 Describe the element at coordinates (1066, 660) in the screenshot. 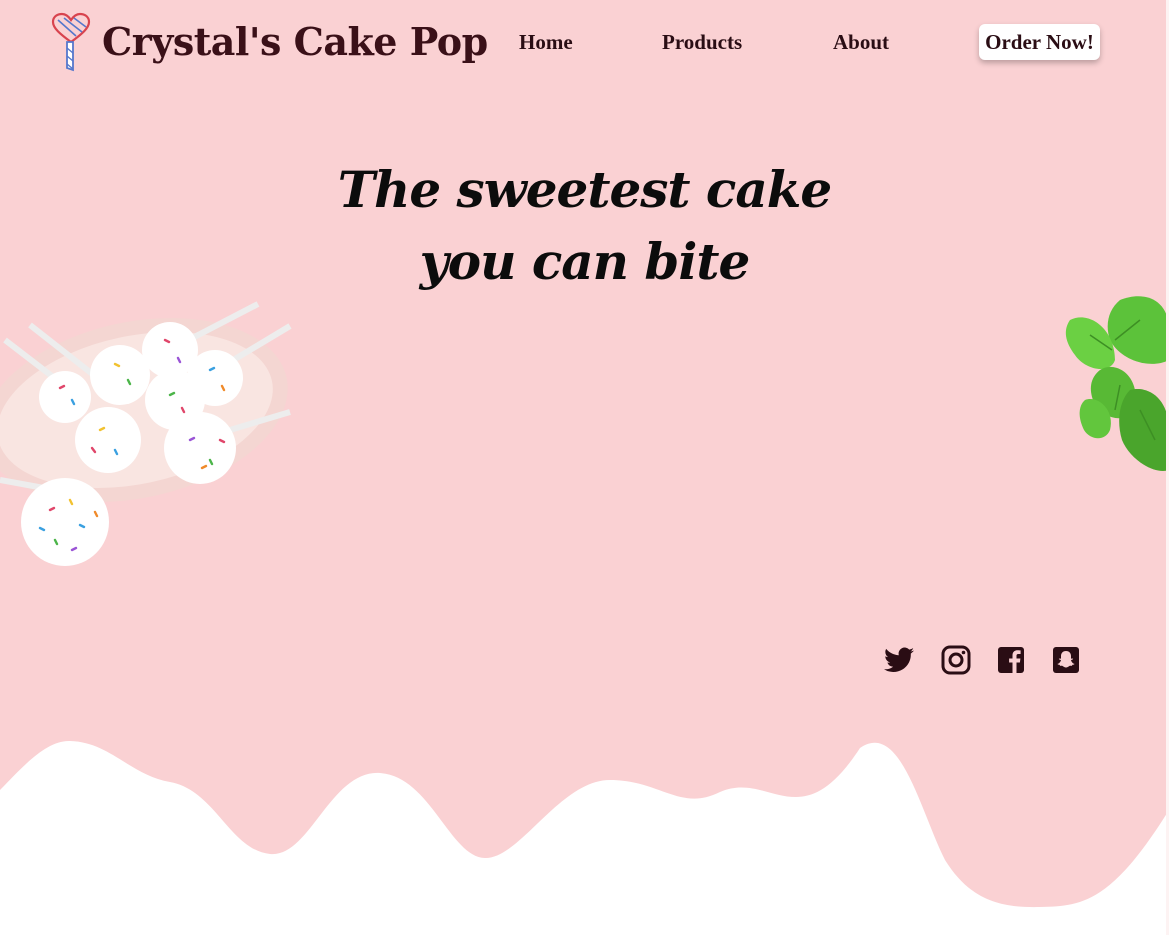

I see `snapchat-icon` at that location.